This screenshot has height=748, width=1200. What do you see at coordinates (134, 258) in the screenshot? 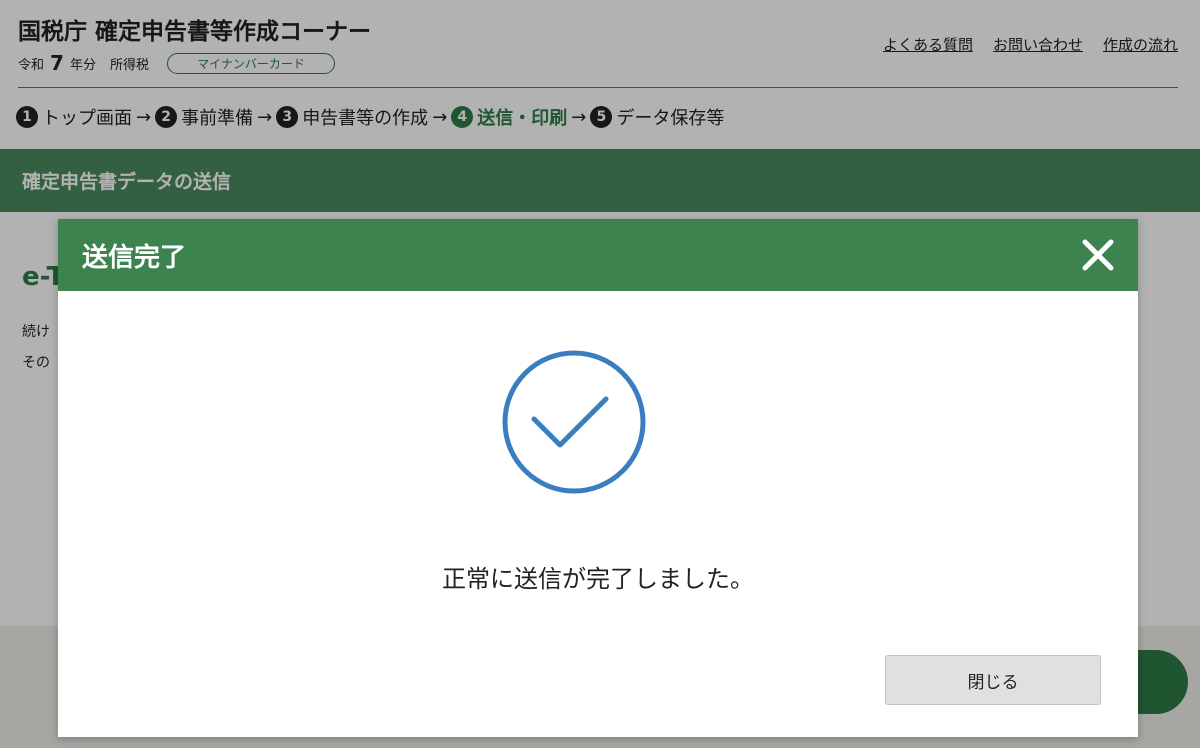
I see `dialog-title: 送信完了` at bounding box center [134, 258].